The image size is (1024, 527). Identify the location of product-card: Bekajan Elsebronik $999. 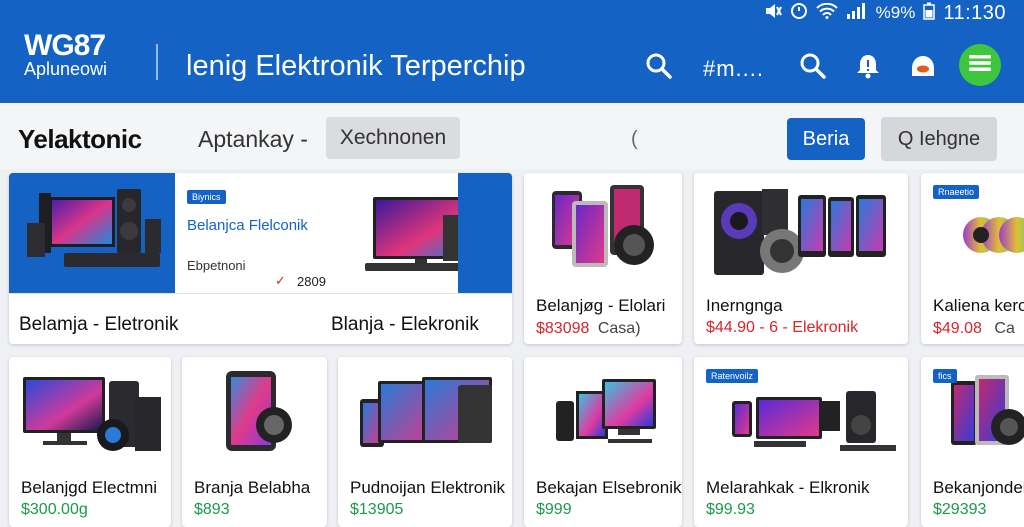
(603, 442).